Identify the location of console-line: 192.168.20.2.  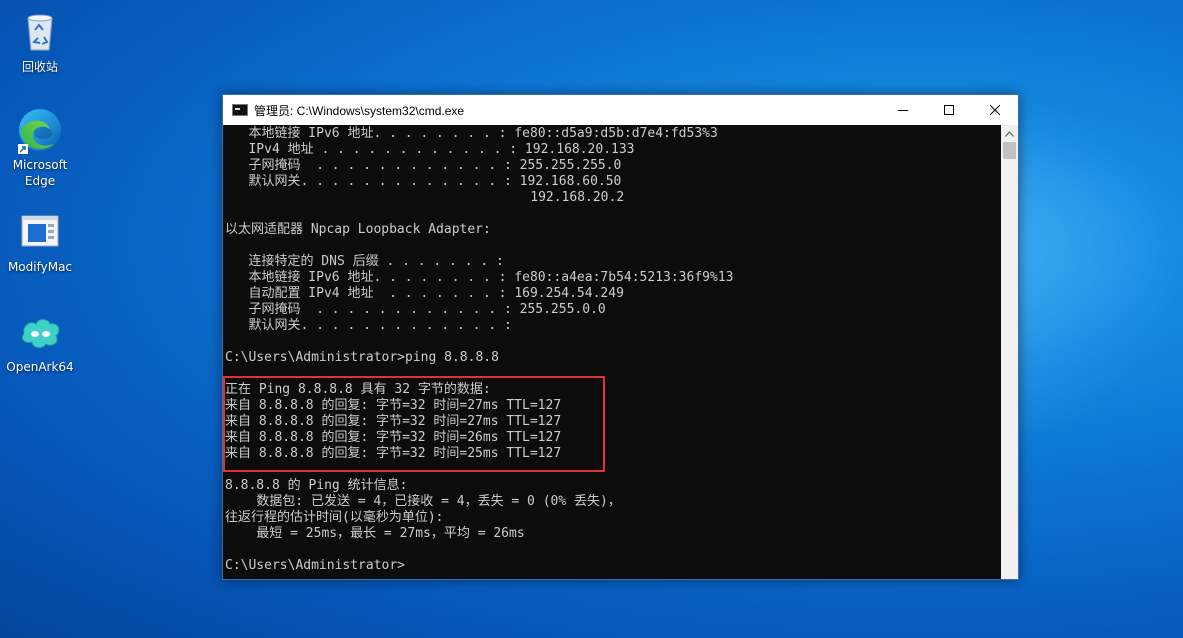
(425, 197).